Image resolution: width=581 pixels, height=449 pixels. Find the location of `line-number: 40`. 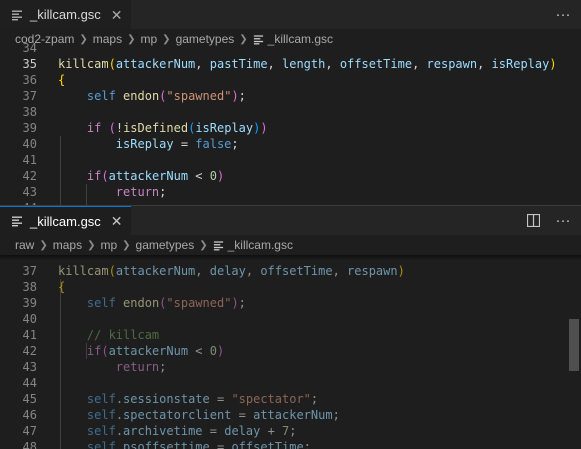

line-number: 40 is located at coordinates (29, 144).